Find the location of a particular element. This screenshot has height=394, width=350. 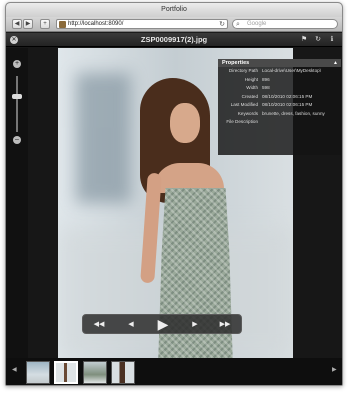

address-text: http://localhost:8090/ is located at coordinates (96, 24).